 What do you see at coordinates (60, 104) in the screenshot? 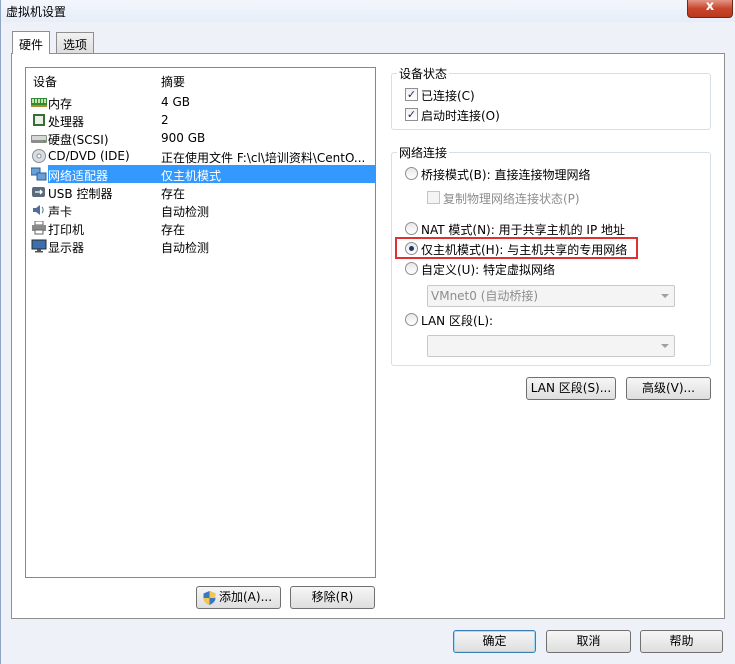
I see `device-name: 内存` at bounding box center [60, 104].